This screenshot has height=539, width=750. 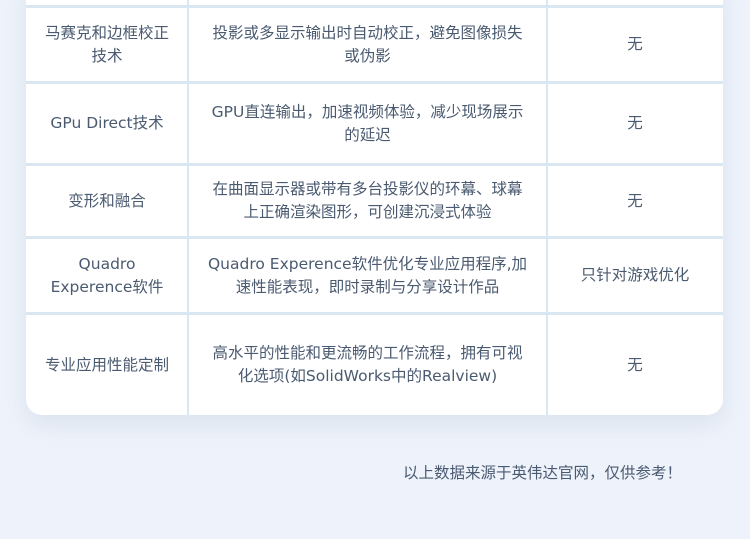 What do you see at coordinates (106, 364) in the screenshot?
I see `feature-cell: 专业应用性能定制` at bounding box center [106, 364].